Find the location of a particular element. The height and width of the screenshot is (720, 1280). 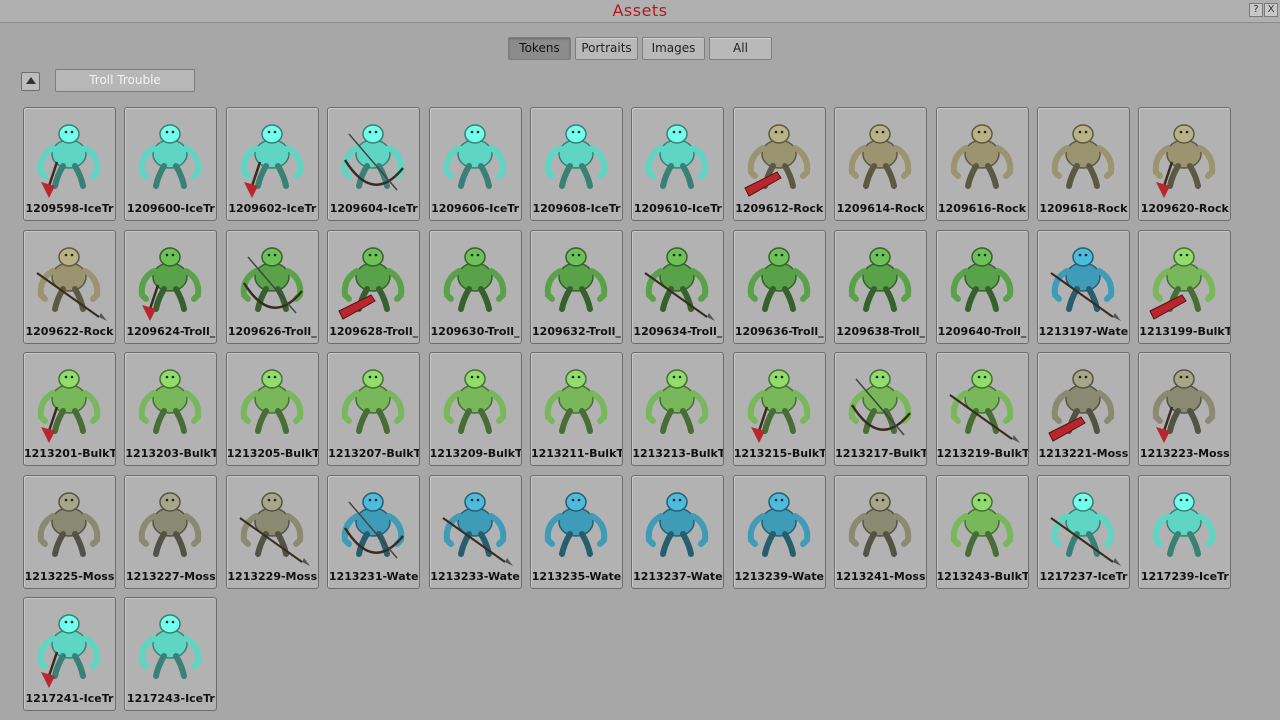

token-tile: 1217243-IceTr is located at coordinates (171, 654).